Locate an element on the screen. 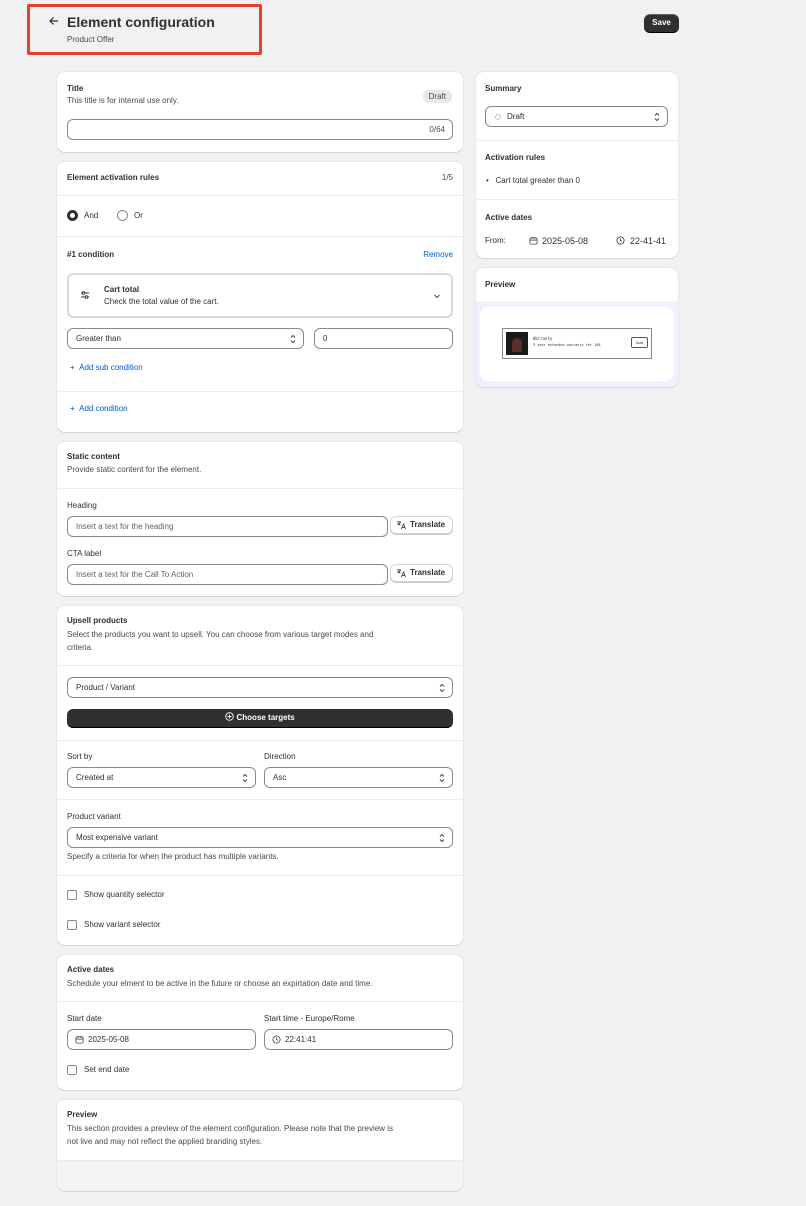 The width and height of the screenshot is (806, 1206). cta-placeholder: Insert a text for the Call To Action is located at coordinates (135, 574).